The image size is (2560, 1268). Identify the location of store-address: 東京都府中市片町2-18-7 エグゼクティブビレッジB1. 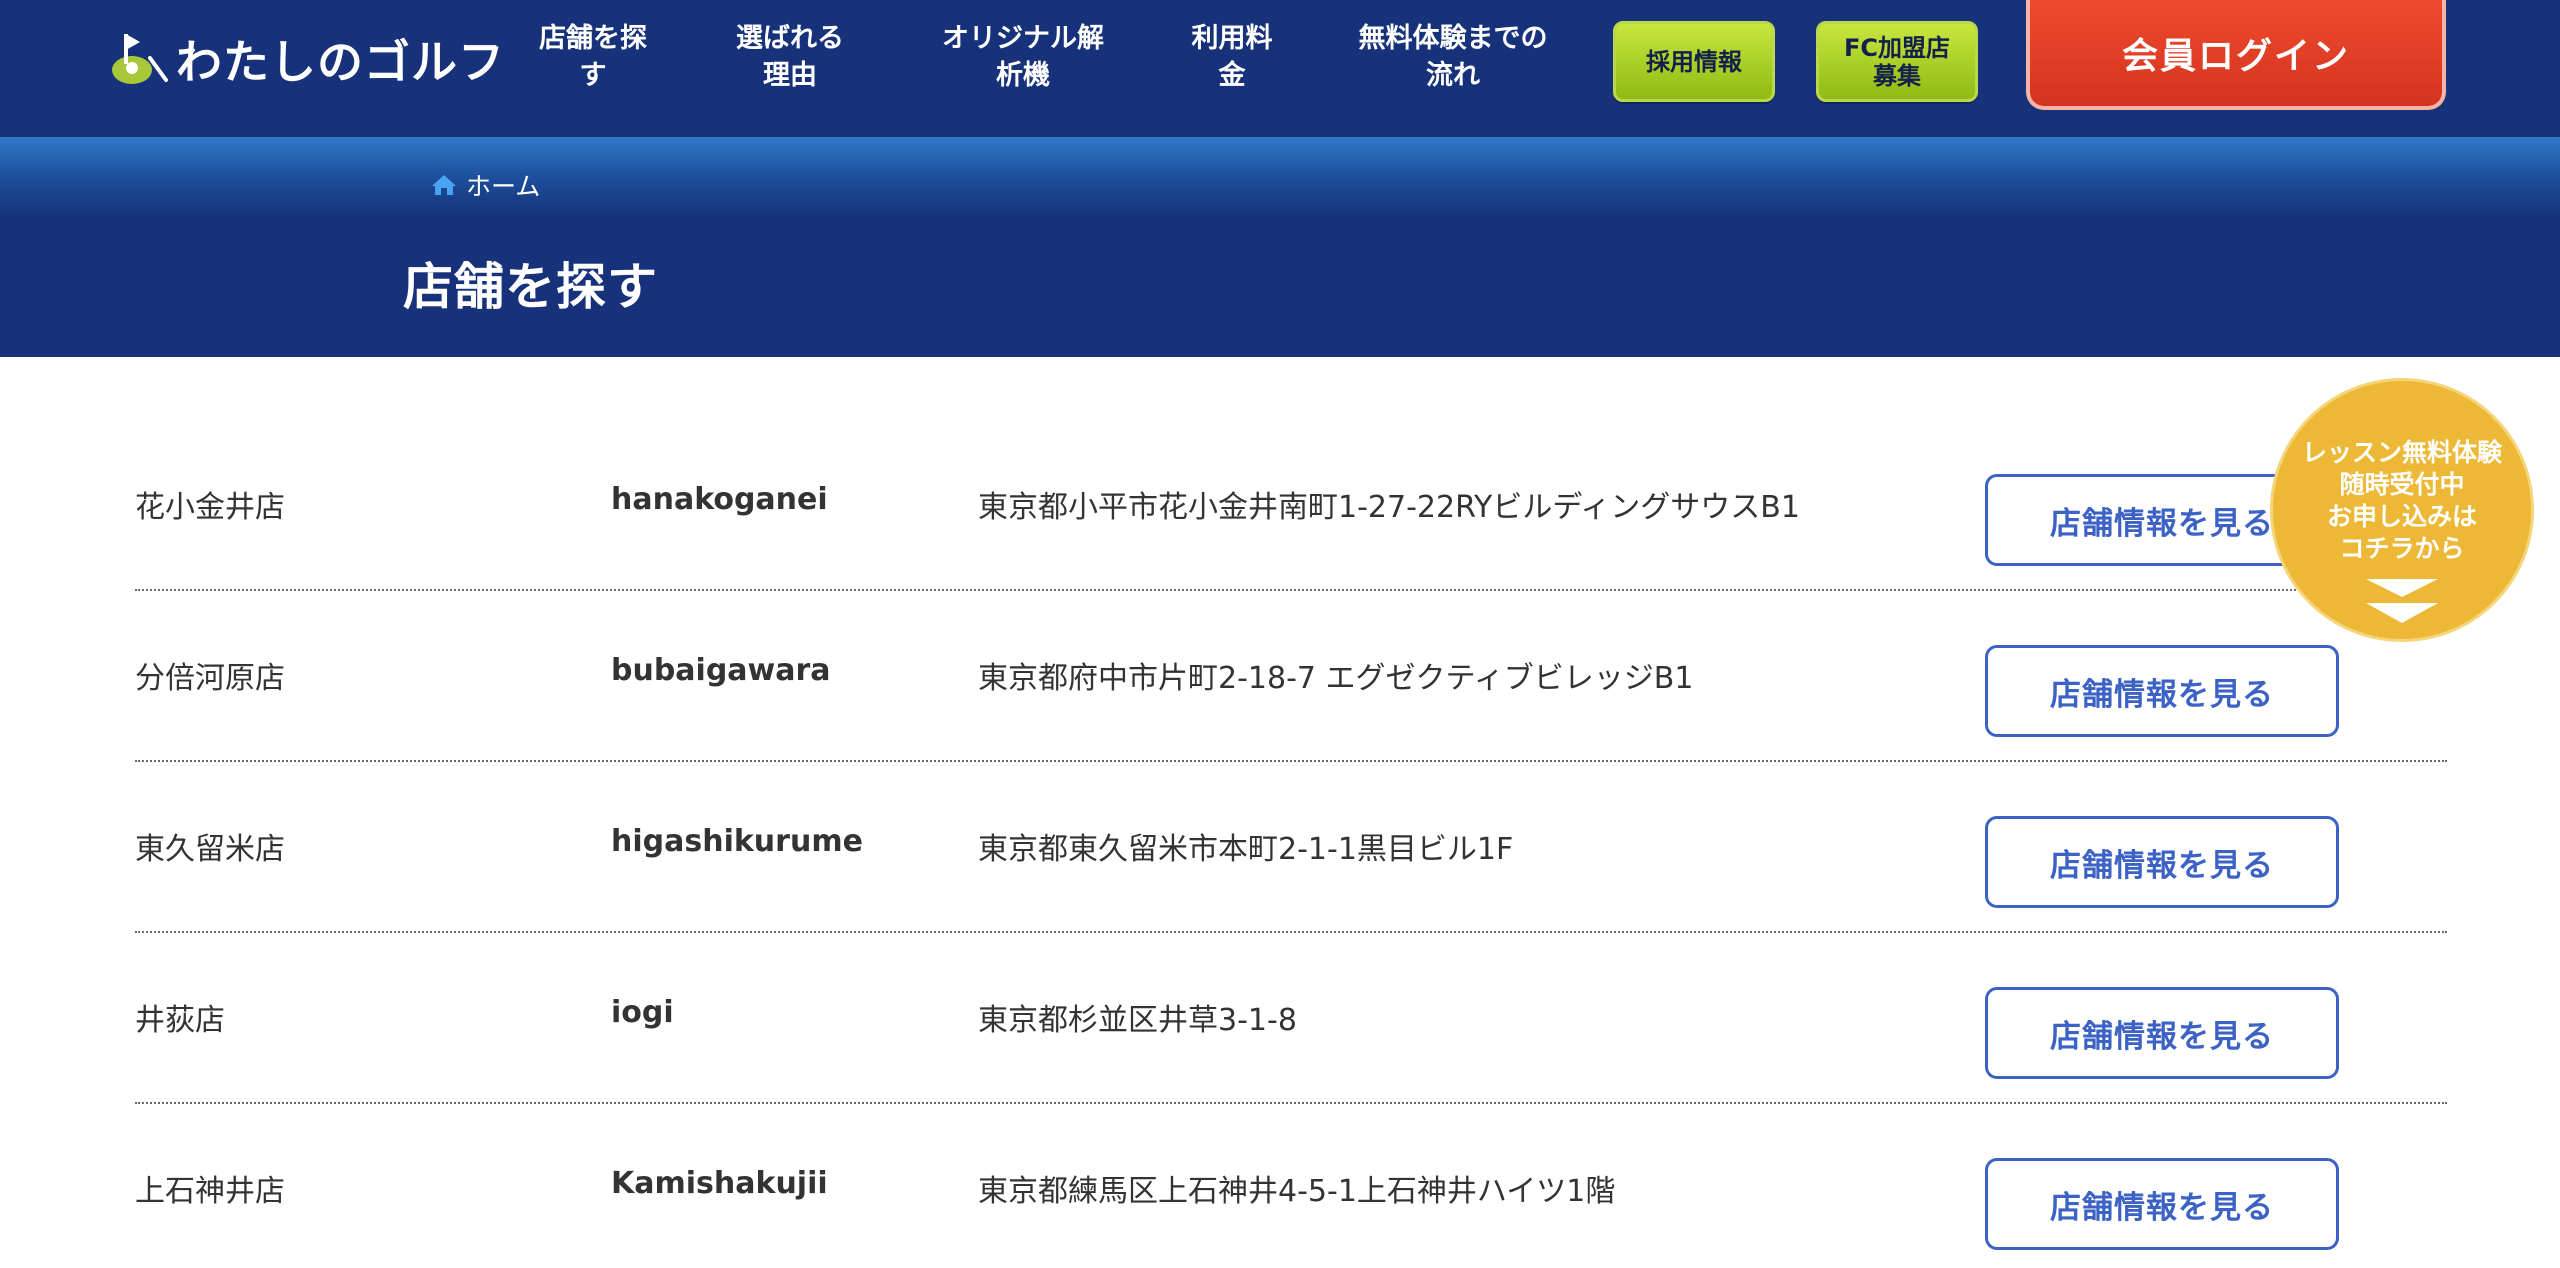
(1336, 678).